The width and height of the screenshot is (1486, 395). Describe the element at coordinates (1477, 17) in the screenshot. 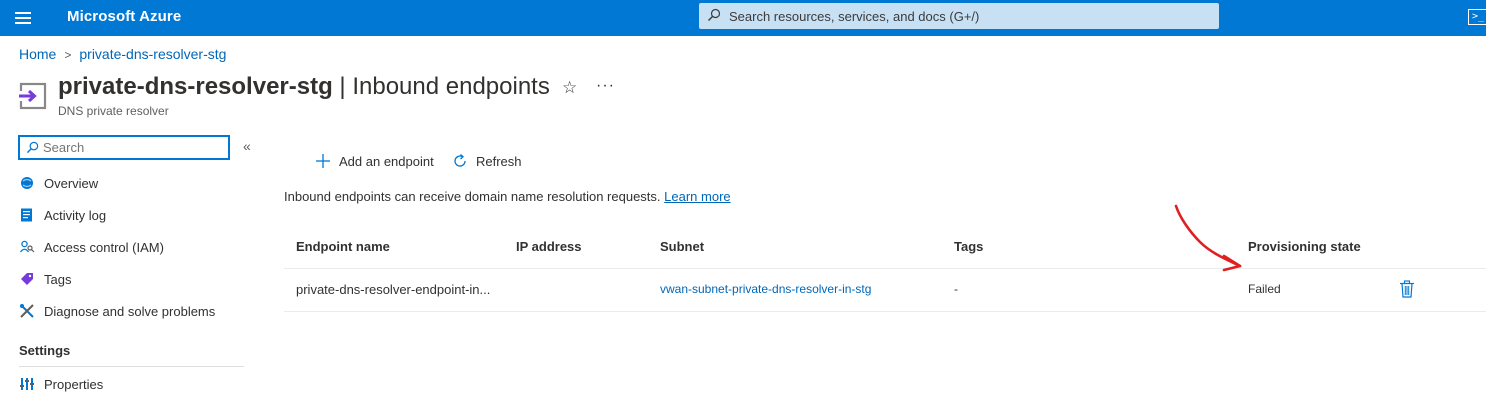

I see `cloud-shell-icon: >_` at that location.